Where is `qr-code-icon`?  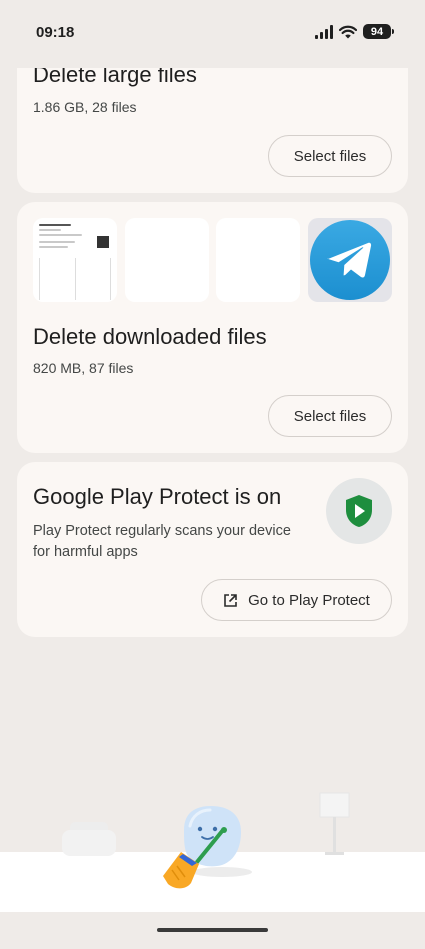 qr-code-icon is located at coordinates (103, 242).